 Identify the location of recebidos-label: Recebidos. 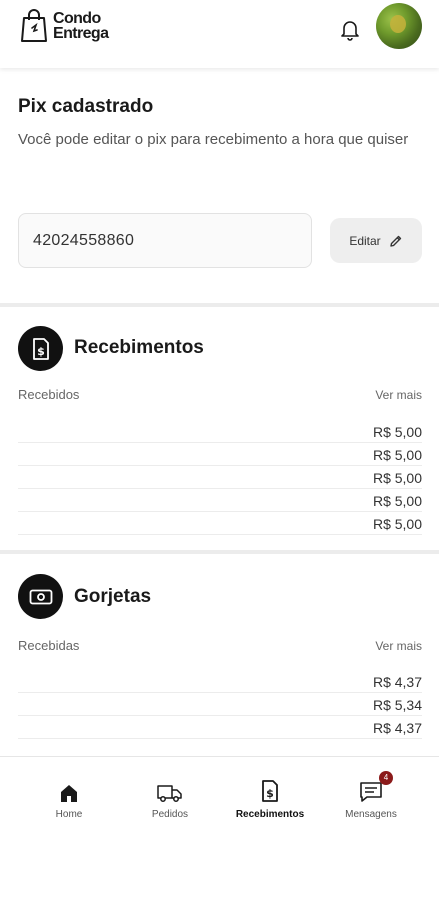
(49, 394).